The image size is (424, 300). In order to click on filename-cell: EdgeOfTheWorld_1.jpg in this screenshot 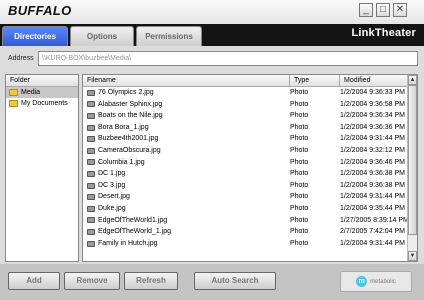, I will do `click(186, 232)`.